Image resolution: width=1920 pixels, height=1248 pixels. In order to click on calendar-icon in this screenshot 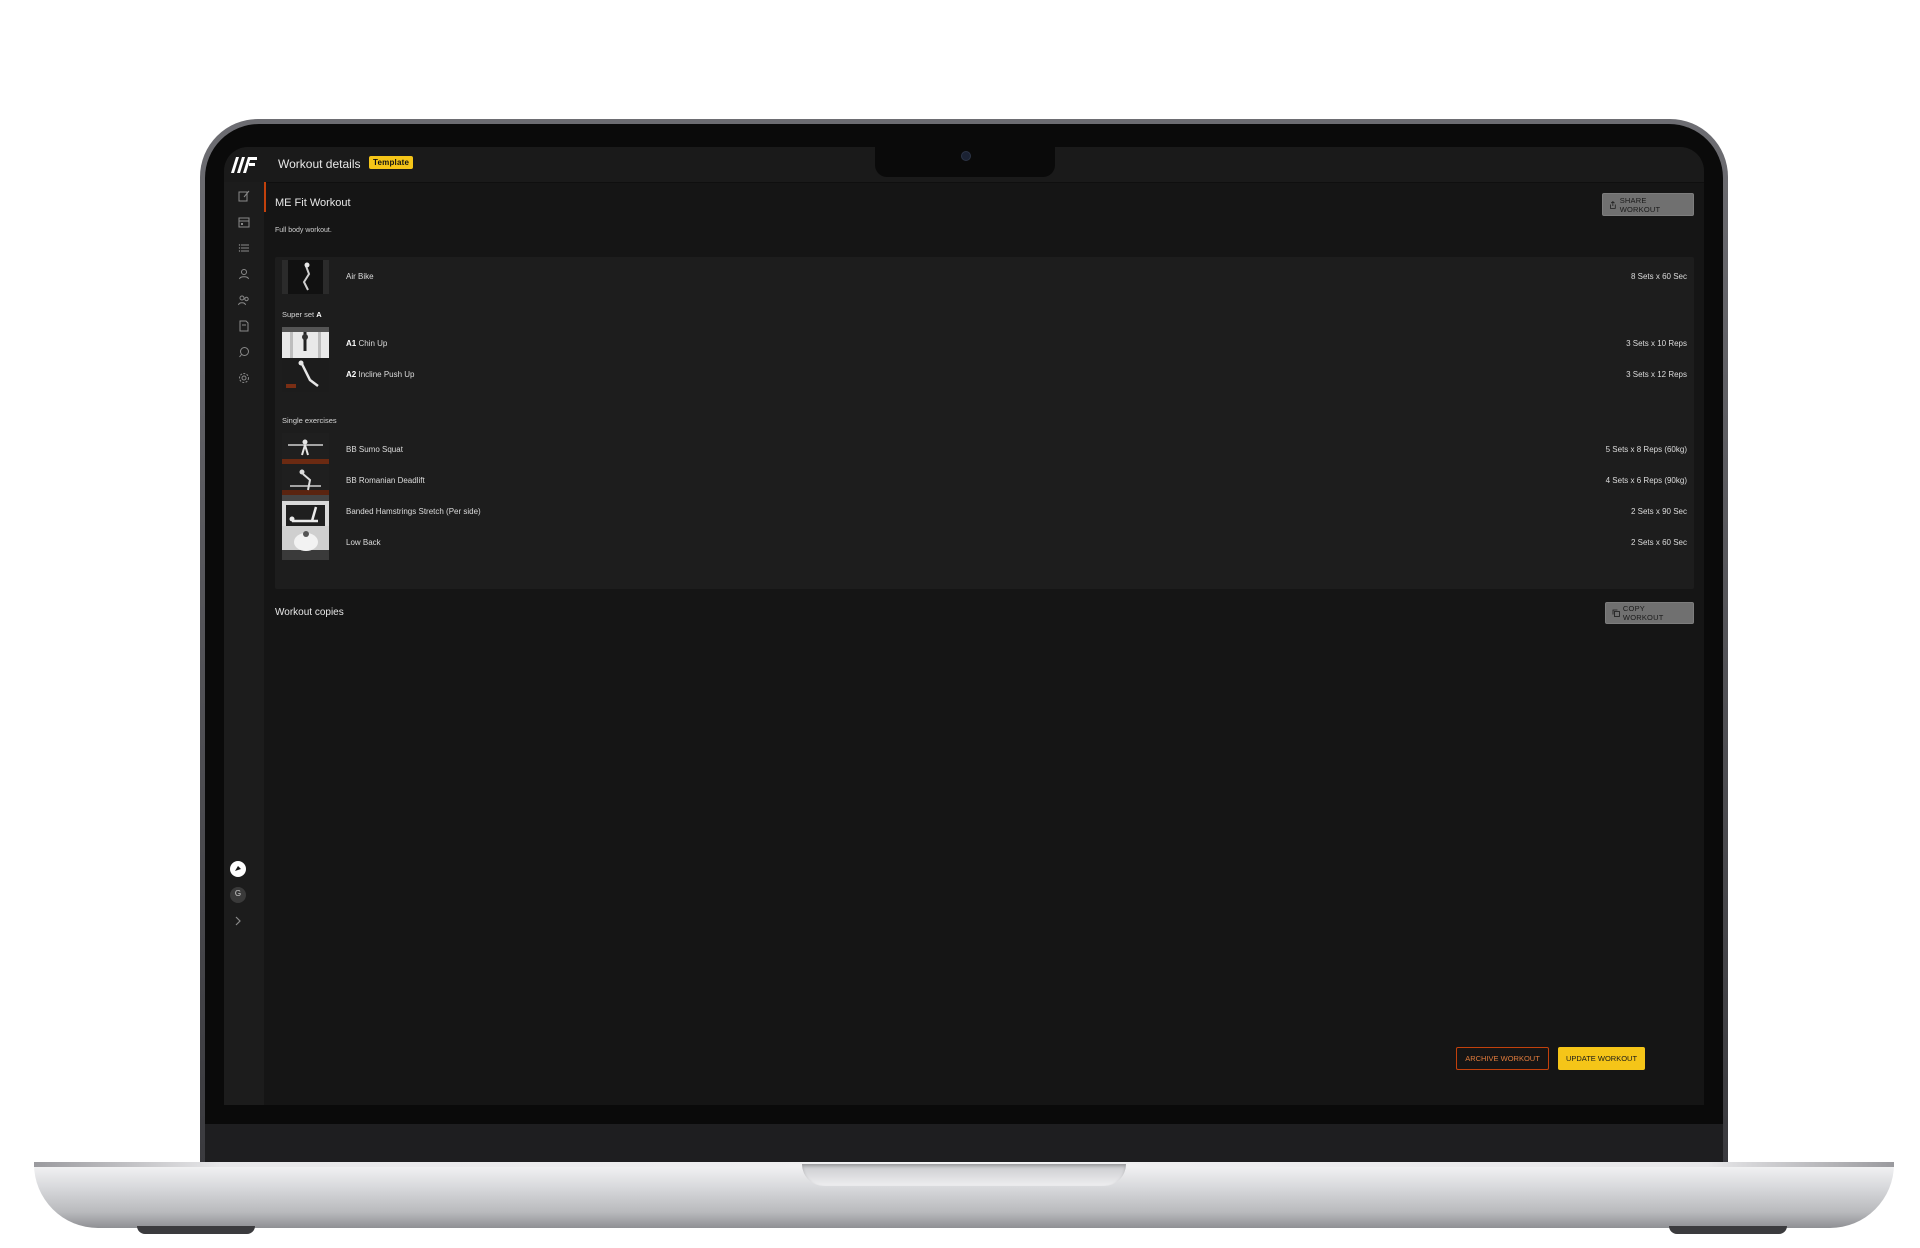, I will do `click(244, 222)`.